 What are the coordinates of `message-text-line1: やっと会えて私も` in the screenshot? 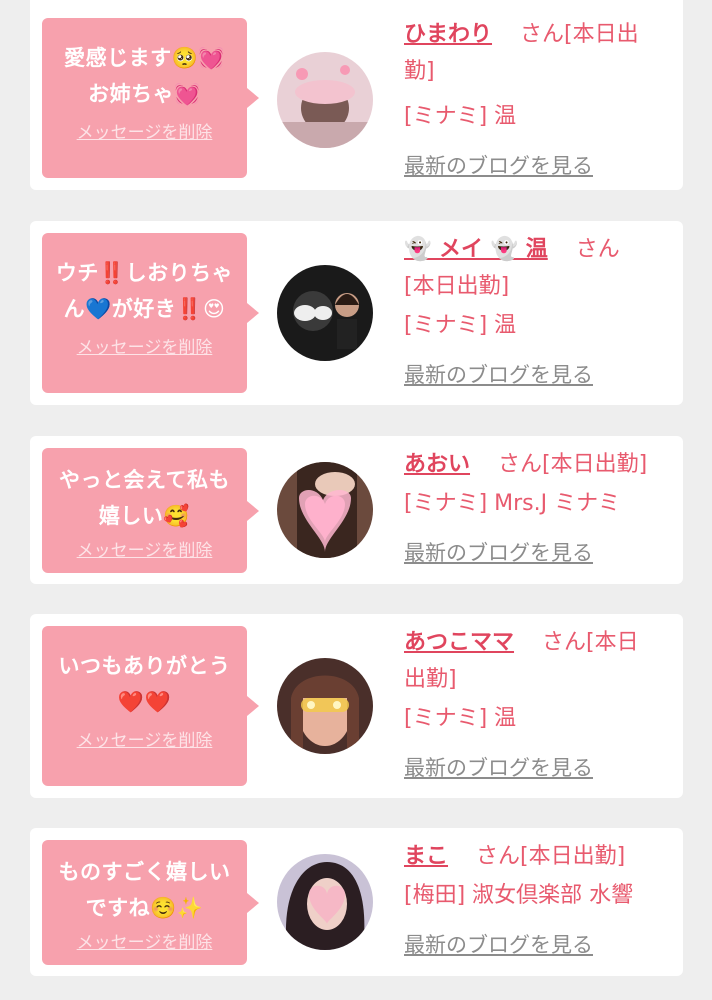 It's located at (144, 480).